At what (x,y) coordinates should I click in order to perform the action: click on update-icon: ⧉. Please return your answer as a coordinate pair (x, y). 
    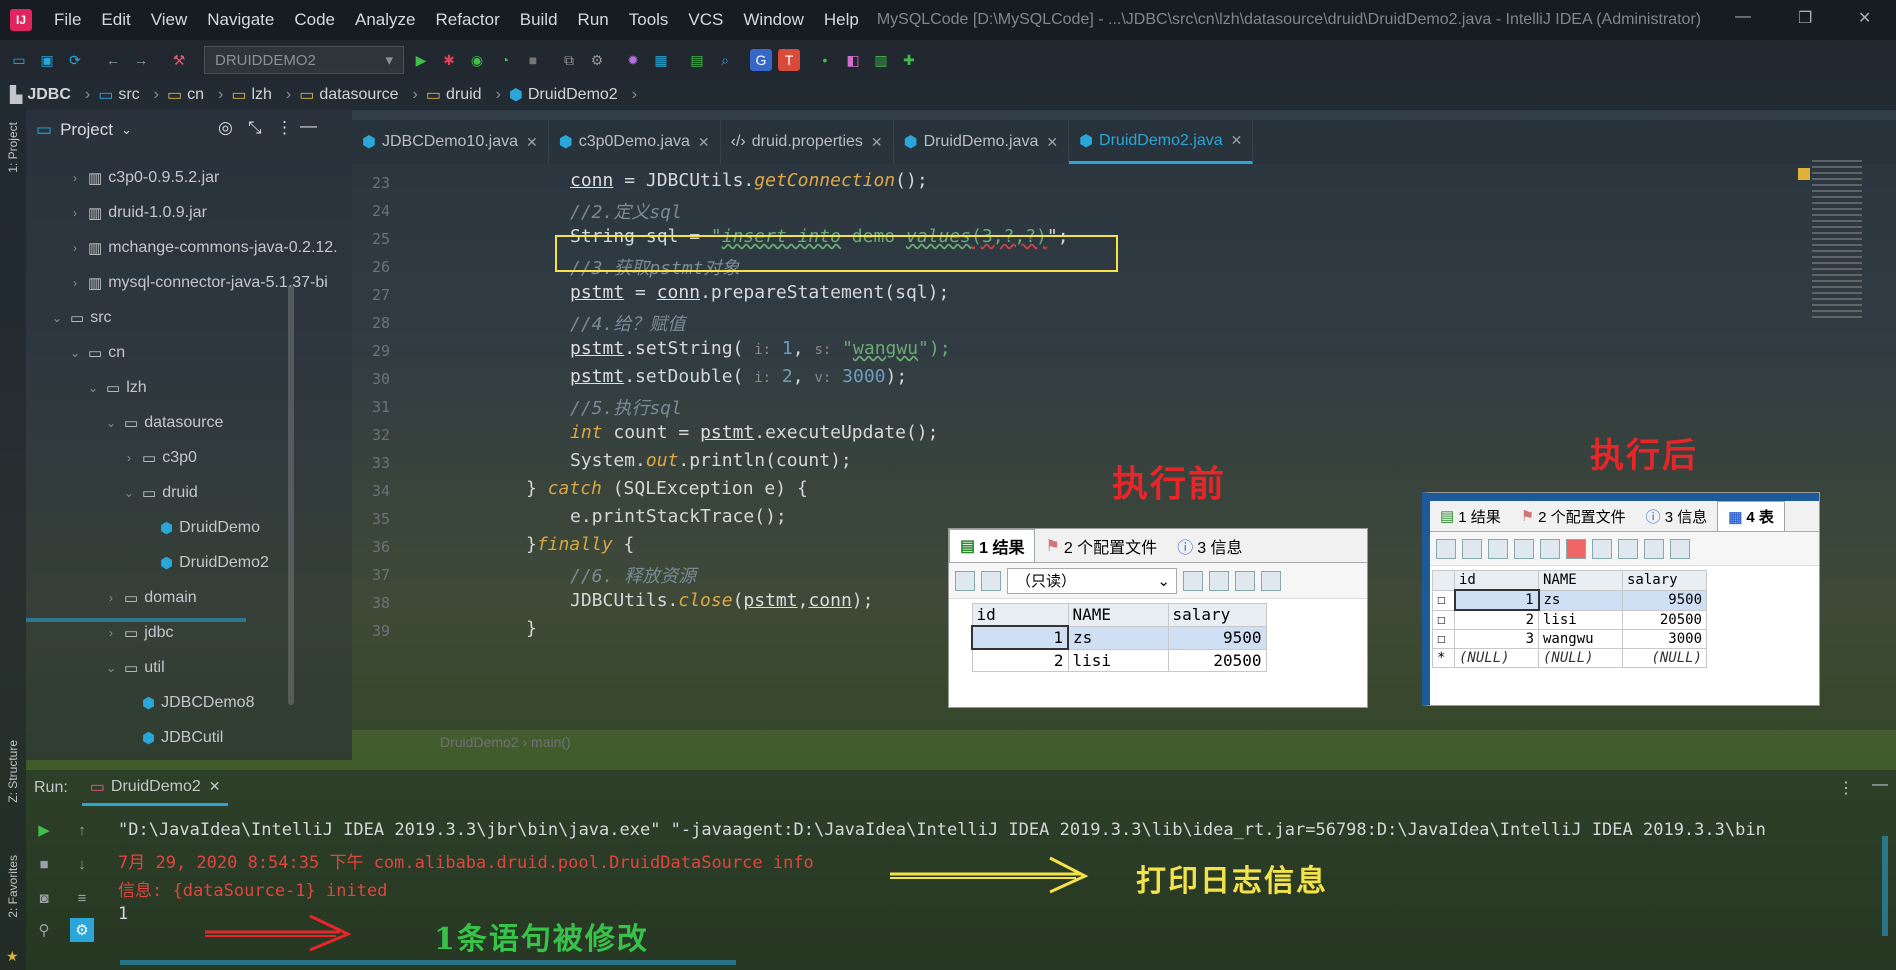
    Looking at the image, I should click on (569, 60).